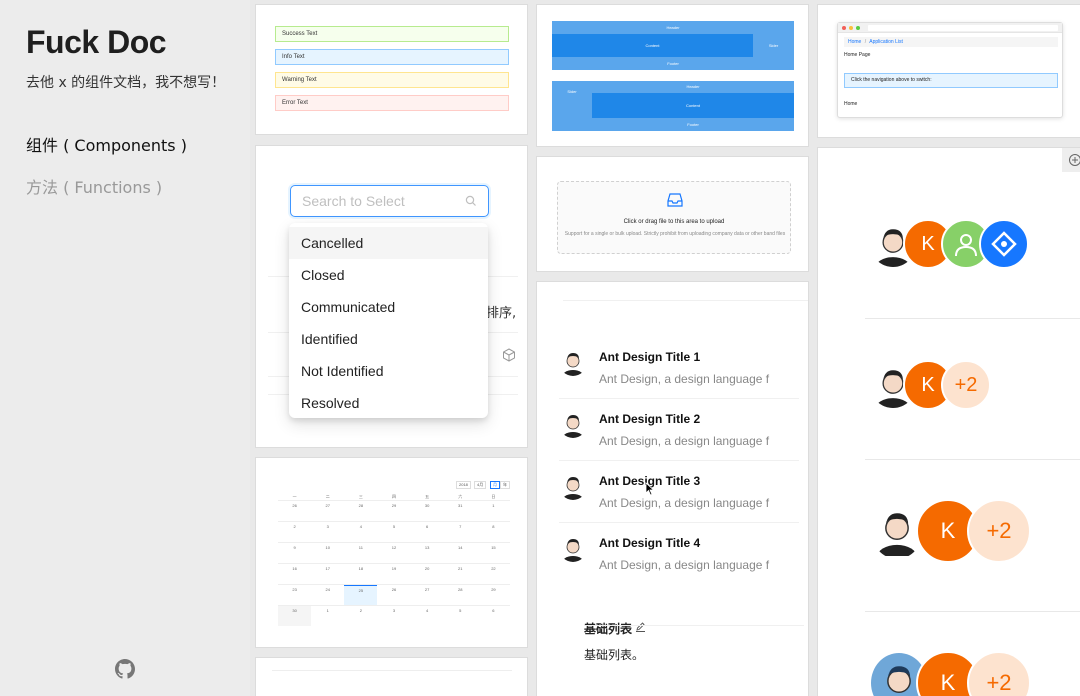 Image resolution: width=1080 pixels, height=696 pixels. I want to click on list-item-title: Ant Design Title 2, so click(649, 419).